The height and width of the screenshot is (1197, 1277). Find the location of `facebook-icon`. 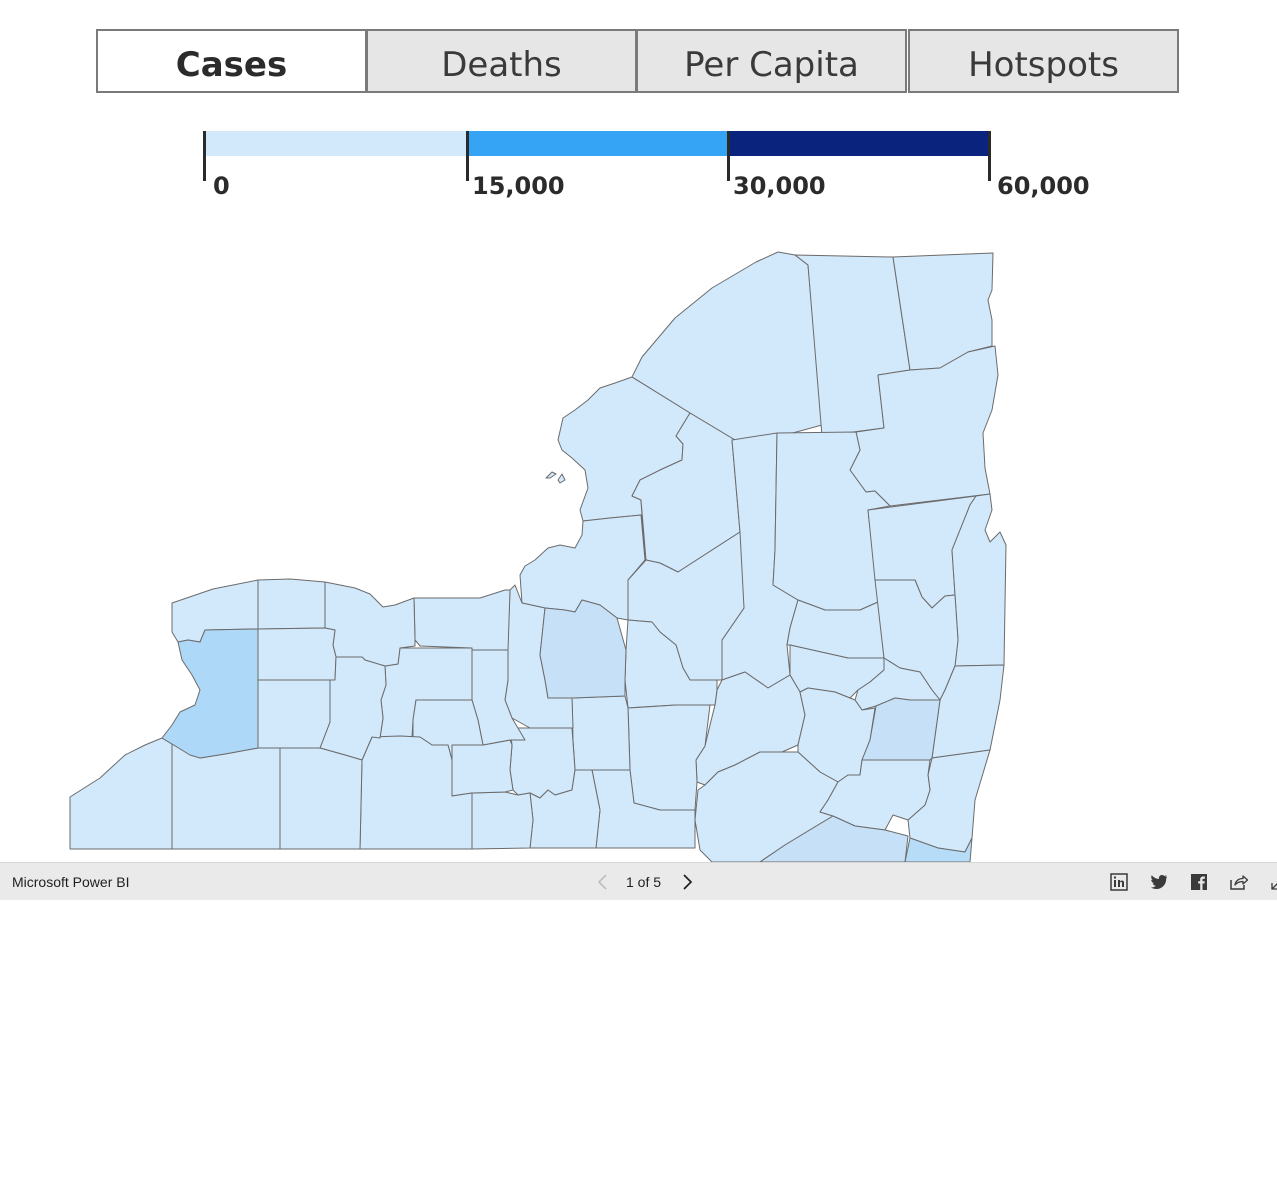

facebook-icon is located at coordinates (1199, 882).